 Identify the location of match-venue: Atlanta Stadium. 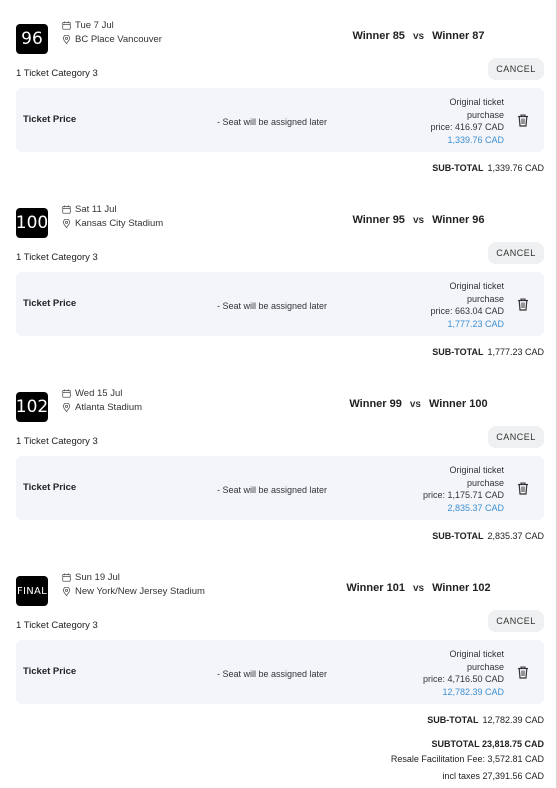
(102, 407).